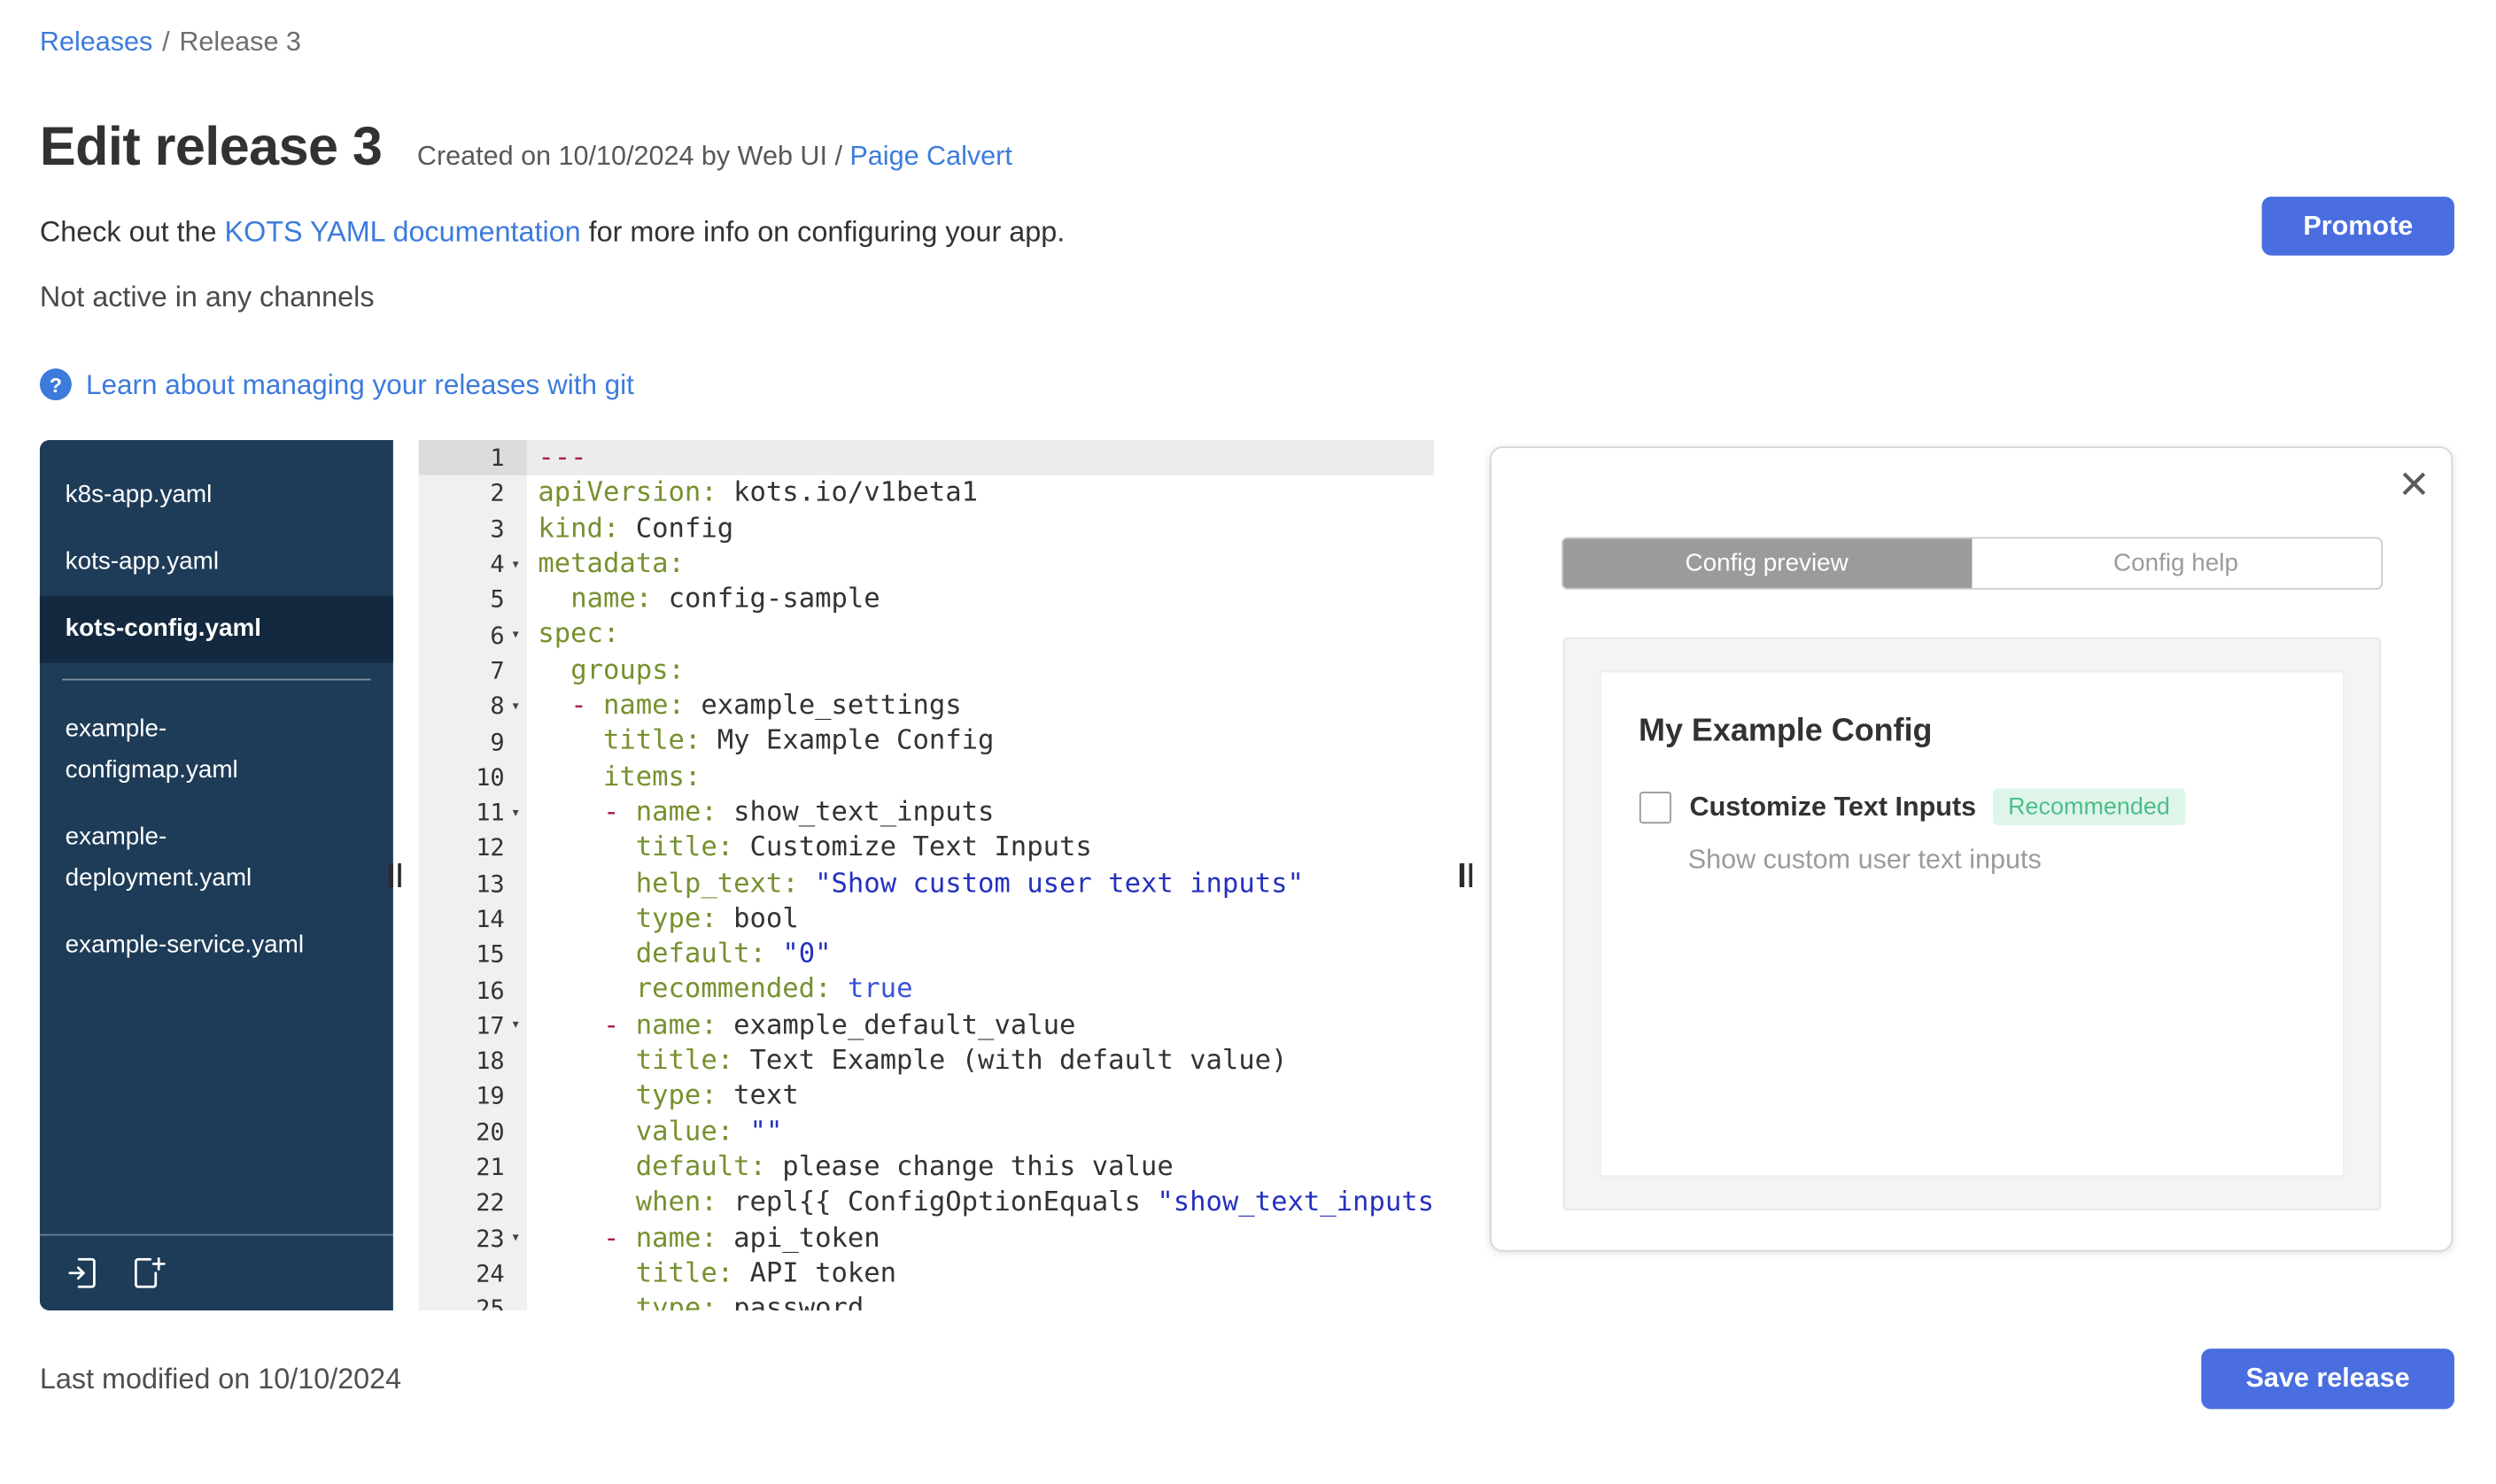 This screenshot has width=2496, height=1484. Describe the element at coordinates (220, 1378) in the screenshot. I see `last-modified-text: Last modified on 10/10/2024` at that location.